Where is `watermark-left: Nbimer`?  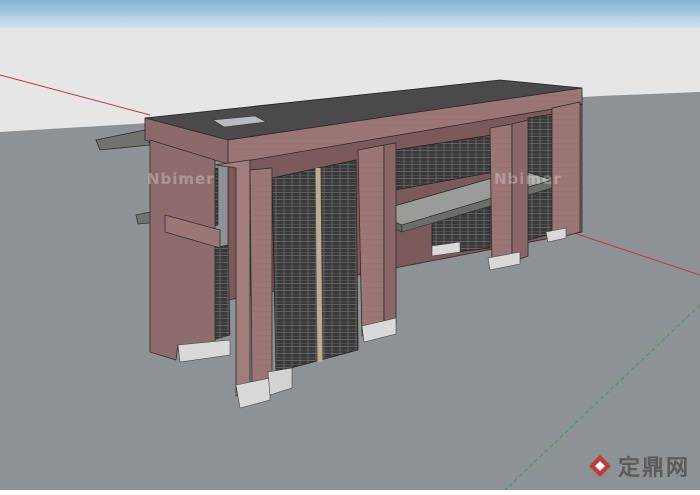
watermark-left: Nbimer is located at coordinates (181, 179).